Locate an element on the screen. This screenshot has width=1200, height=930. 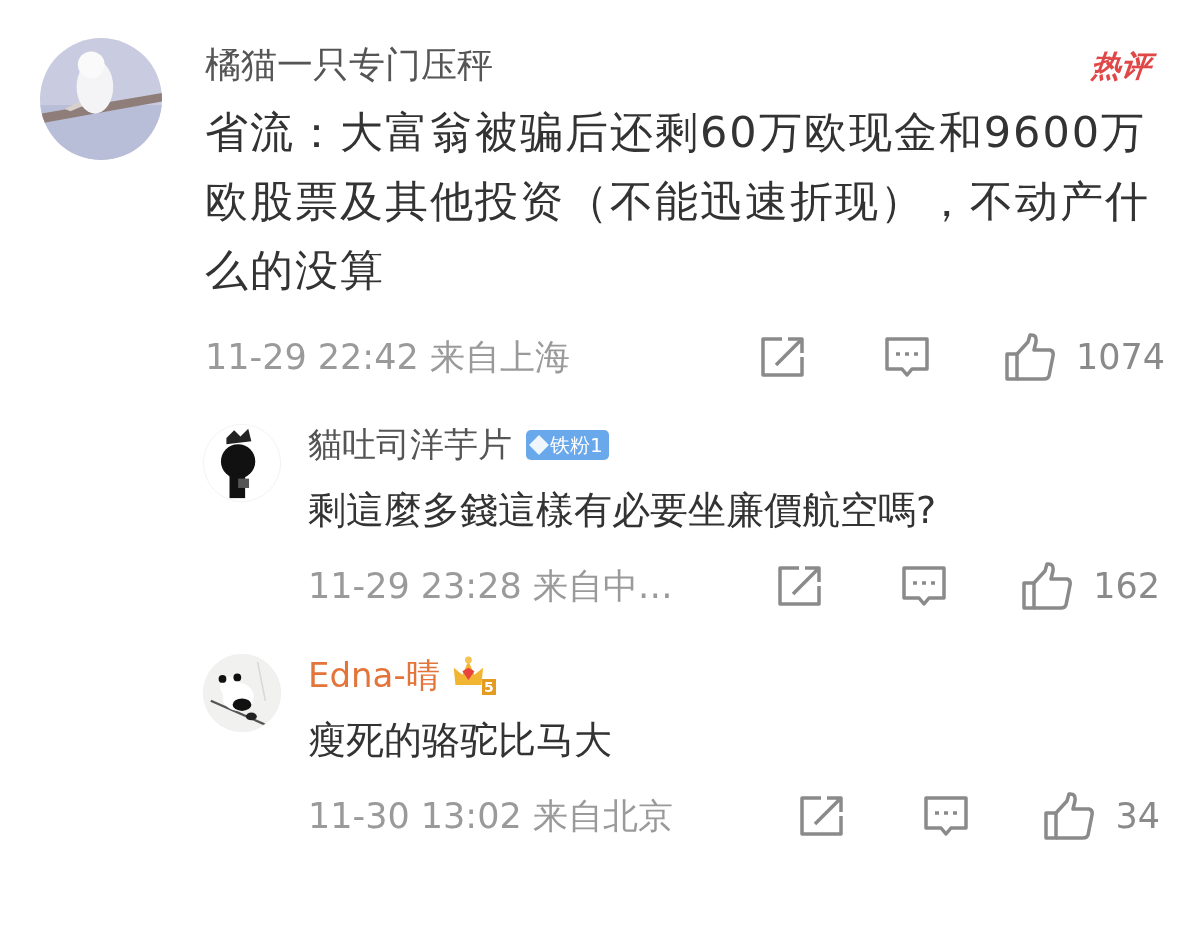
like-count: 34 is located at coordinates (1137, 816).